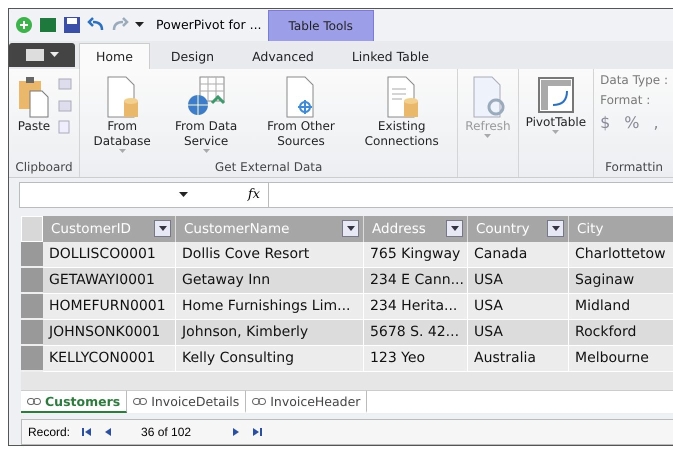  I want to click on format-label: Format :, so click(626, 99).